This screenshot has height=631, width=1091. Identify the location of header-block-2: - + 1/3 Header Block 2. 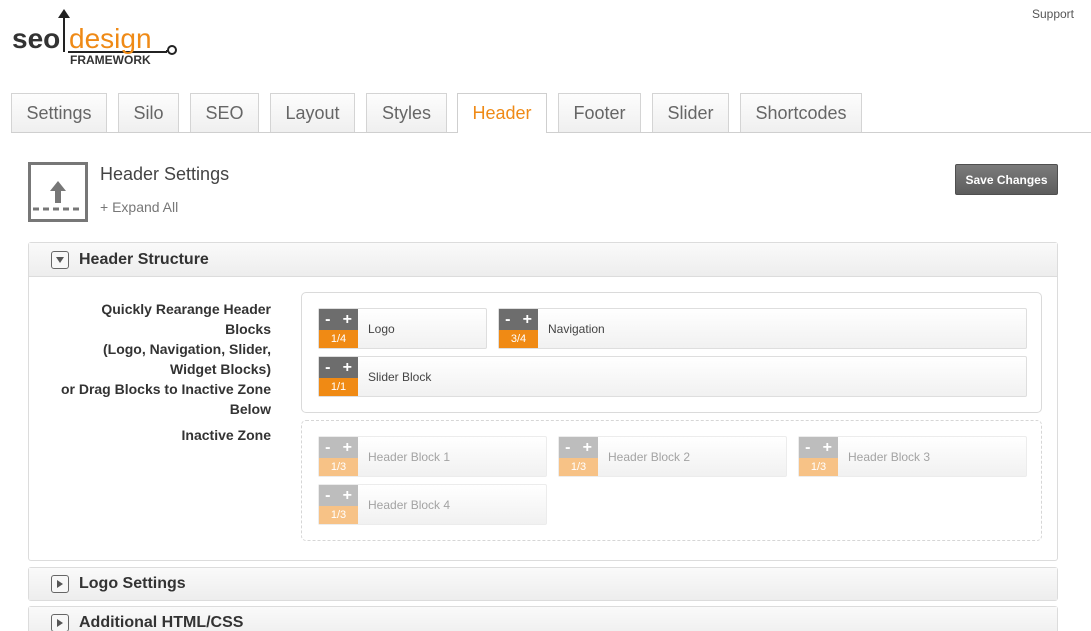
(672, 456).